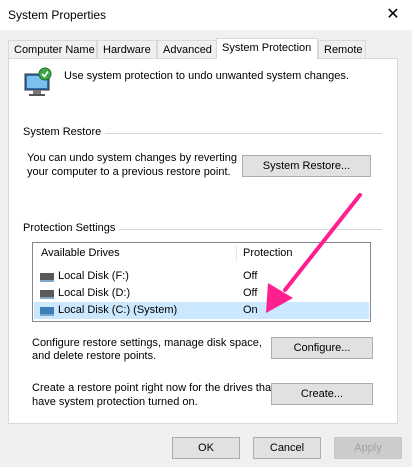 The image size is (412, 467). Describe the element at coordinates (268, 253) in the screenshot. I see `column-header-protection: Protection` at that location.